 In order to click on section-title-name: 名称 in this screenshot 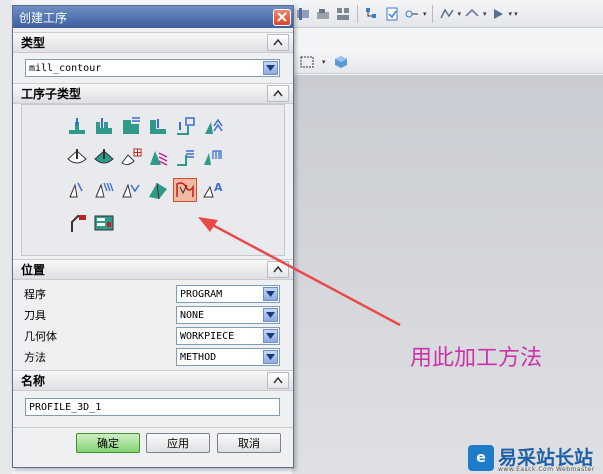, I will do `click(33, 381)`.